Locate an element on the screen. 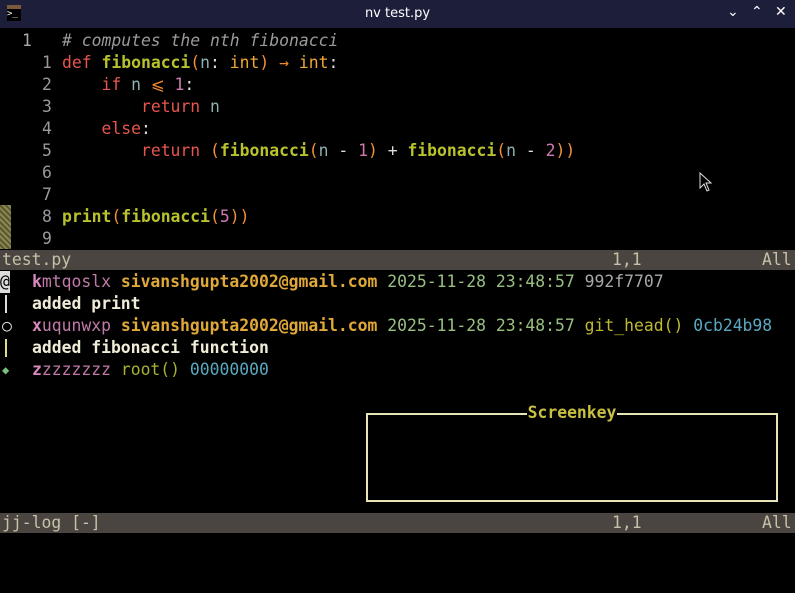 The image size is (795, 593). log-description-row: added fibonacci function is located at coordinates (397, 348).